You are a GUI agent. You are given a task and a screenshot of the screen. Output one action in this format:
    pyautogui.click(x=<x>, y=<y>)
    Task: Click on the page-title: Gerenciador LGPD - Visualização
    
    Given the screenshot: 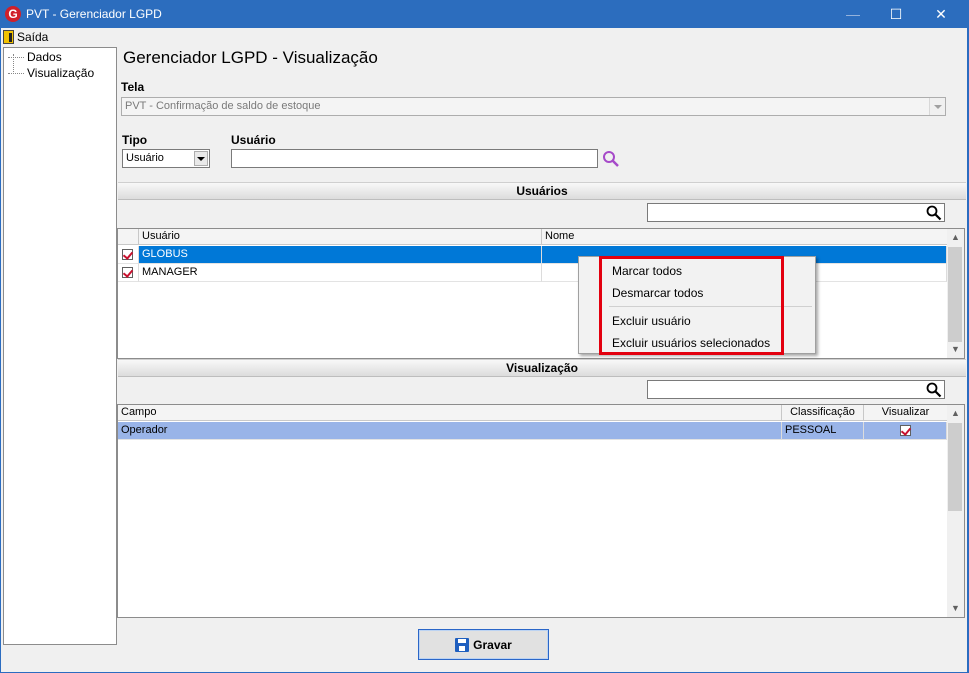 What is the action you would take?
    pyautogui.click(x=250, y=57)
    